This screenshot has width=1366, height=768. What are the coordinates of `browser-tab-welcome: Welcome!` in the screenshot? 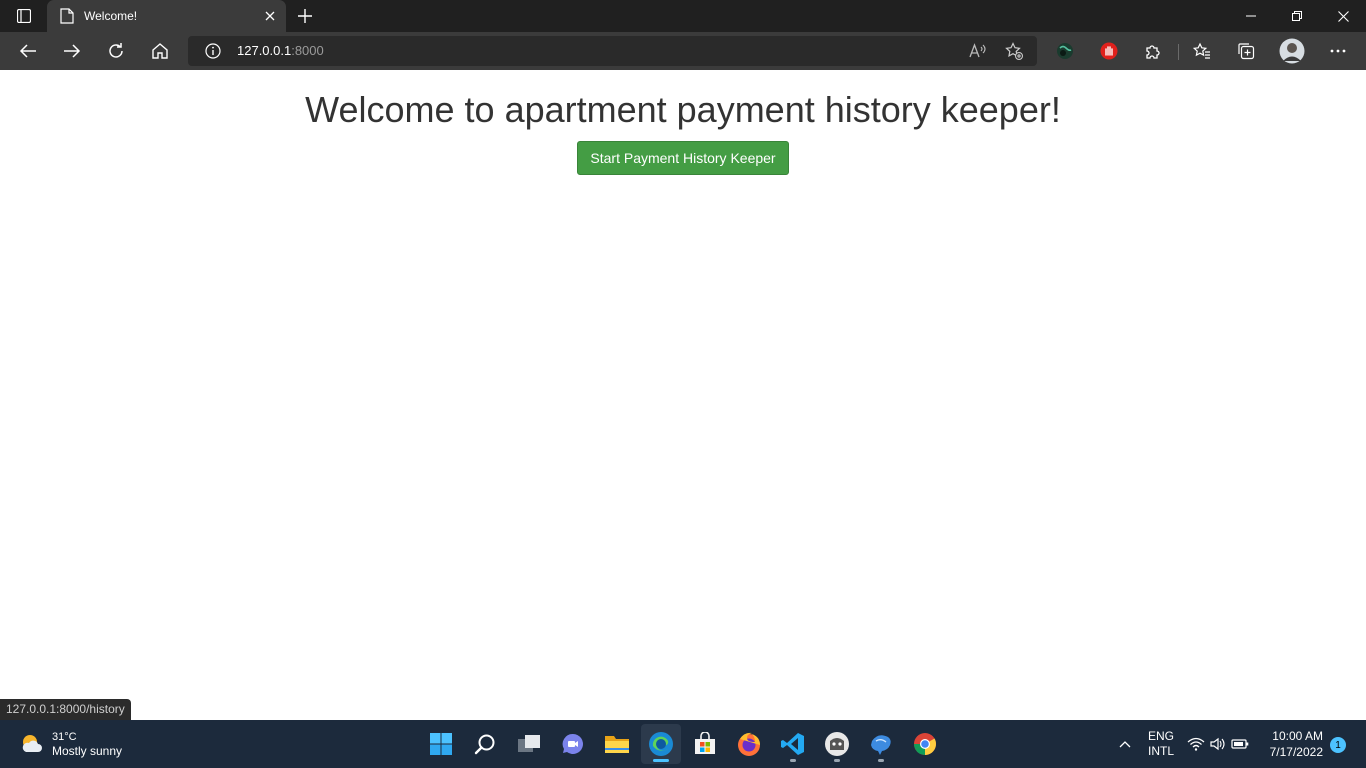 It's located at (166, 16).